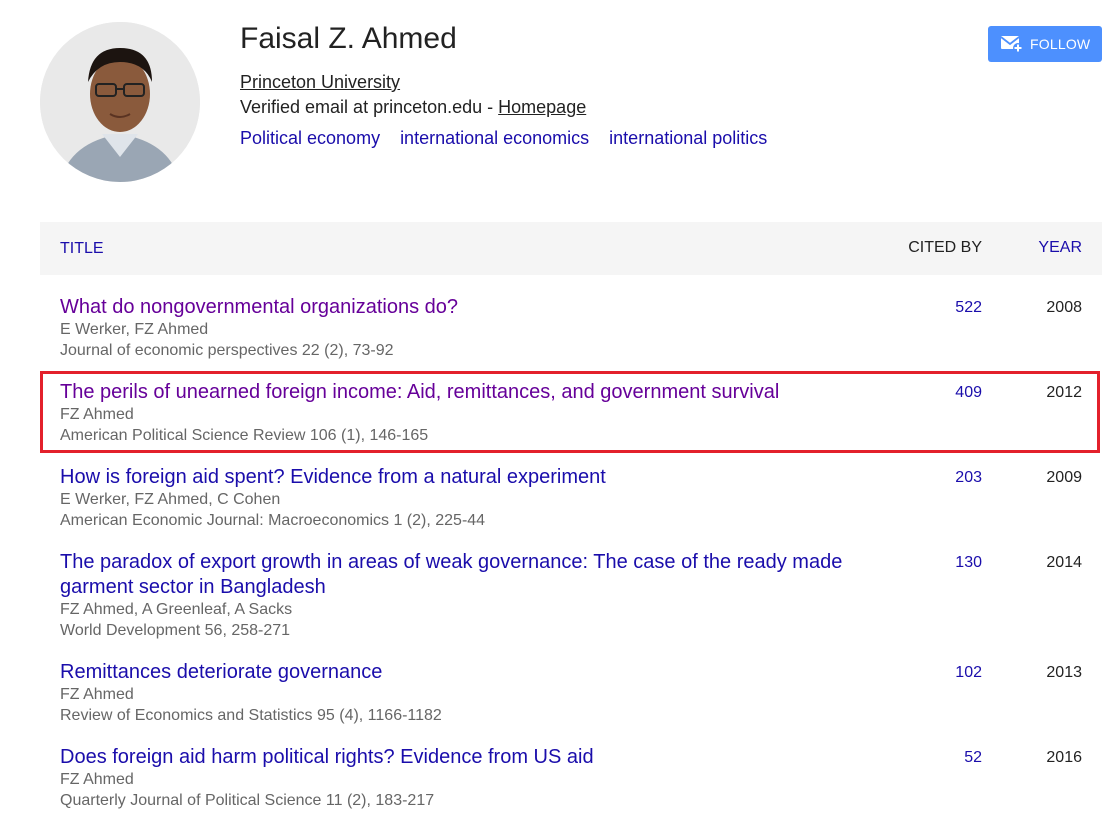 Image resolution: width=1119 pixels, height=819 pixels. I want to click on interest-link: Political economy, so click(310, 138).